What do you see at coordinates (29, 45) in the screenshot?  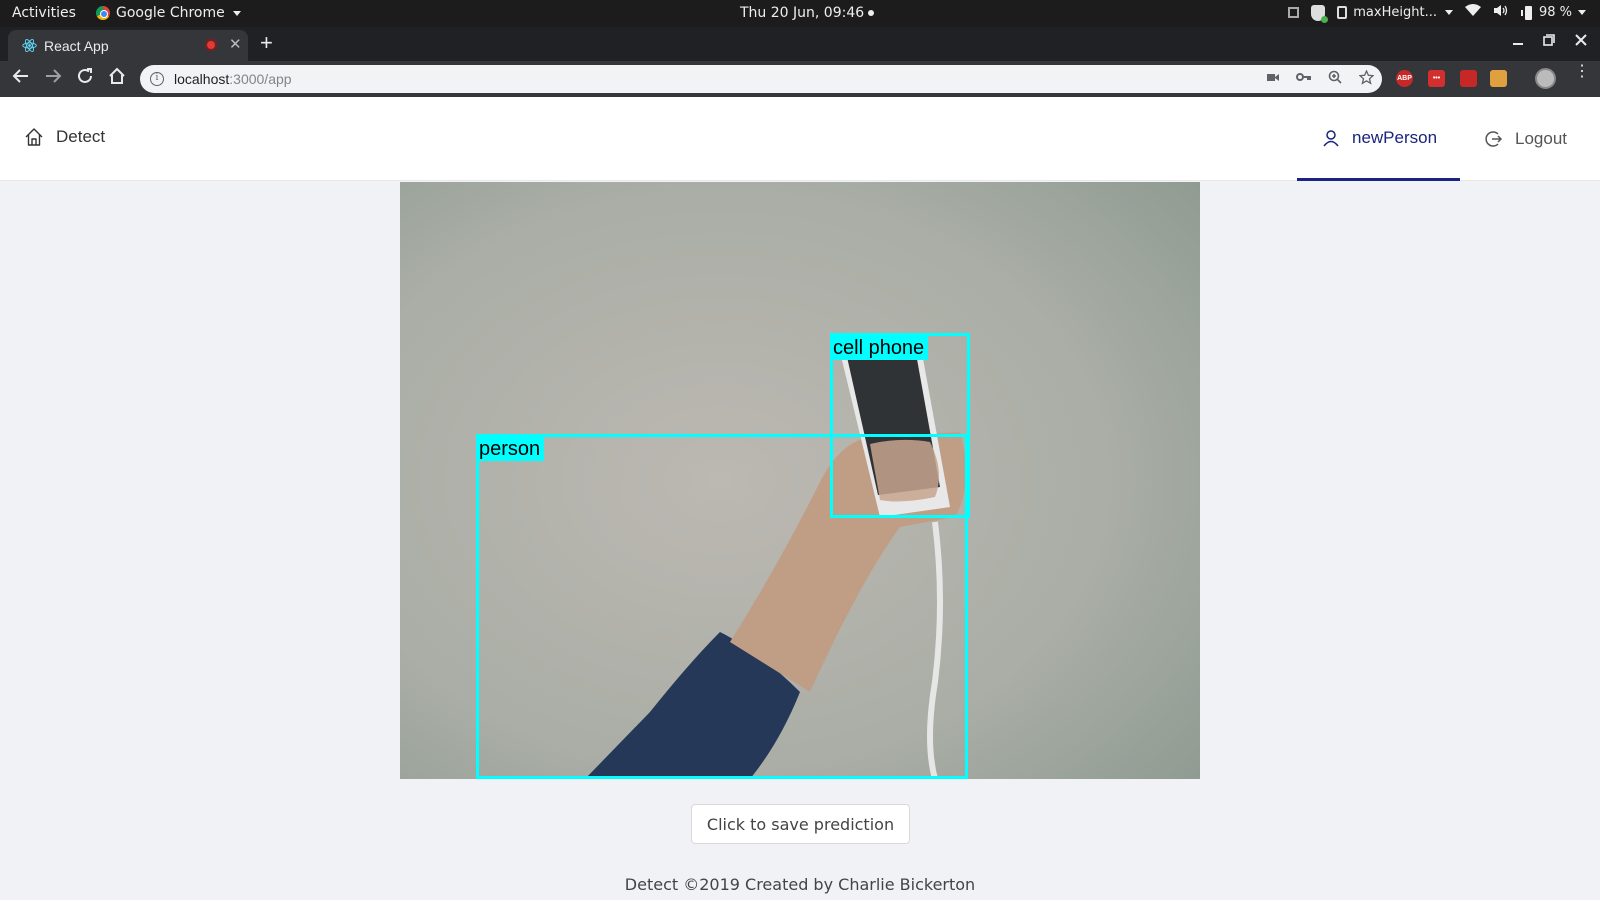 I see `react-icon` at bounding box center [29, 45].